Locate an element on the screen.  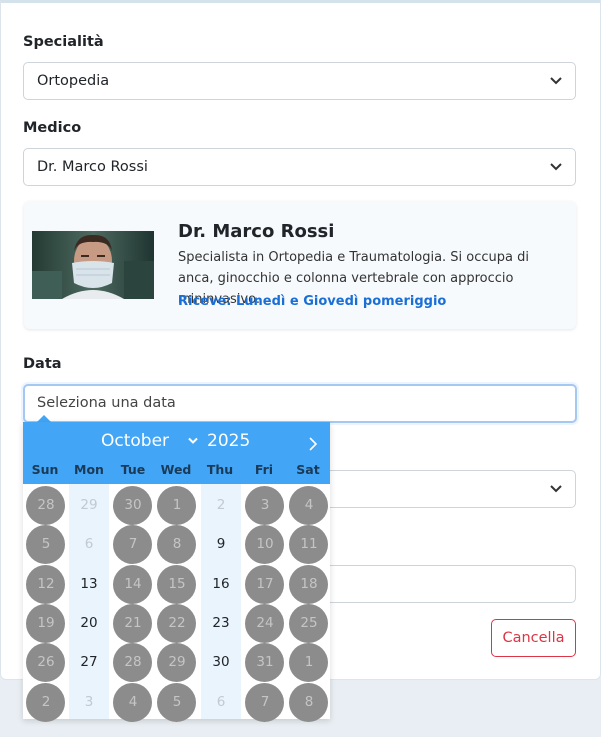
calendar-day: 20 is located at coordinates (89, 623).